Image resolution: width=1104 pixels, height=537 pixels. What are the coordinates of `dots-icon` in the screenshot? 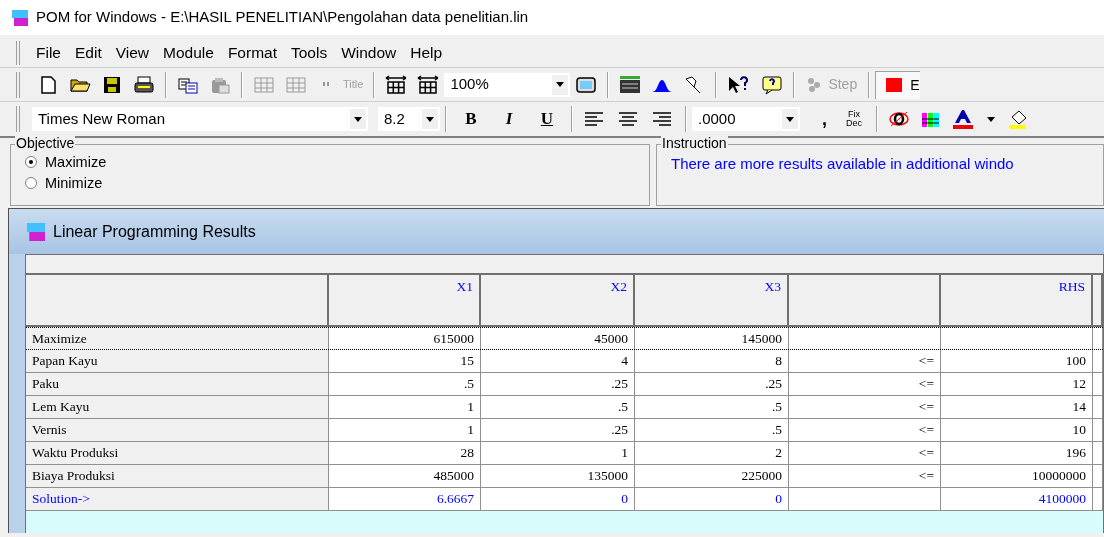 It's located at (814, 84).